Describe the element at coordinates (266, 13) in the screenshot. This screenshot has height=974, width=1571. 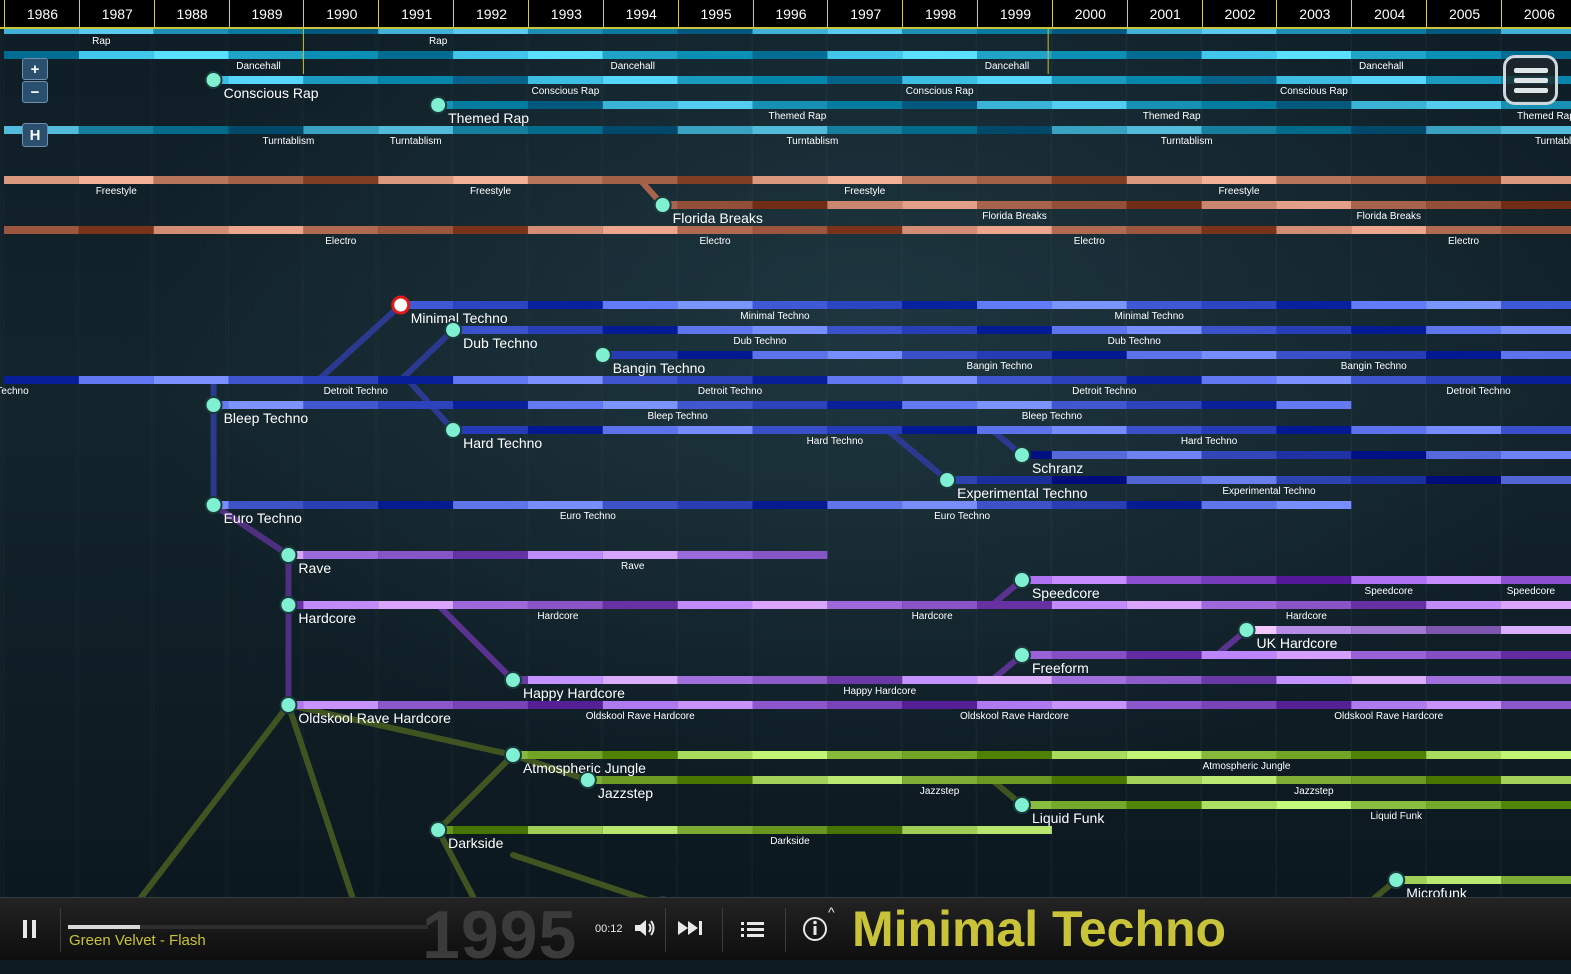
I see `timeline-year: 1989` at that location.